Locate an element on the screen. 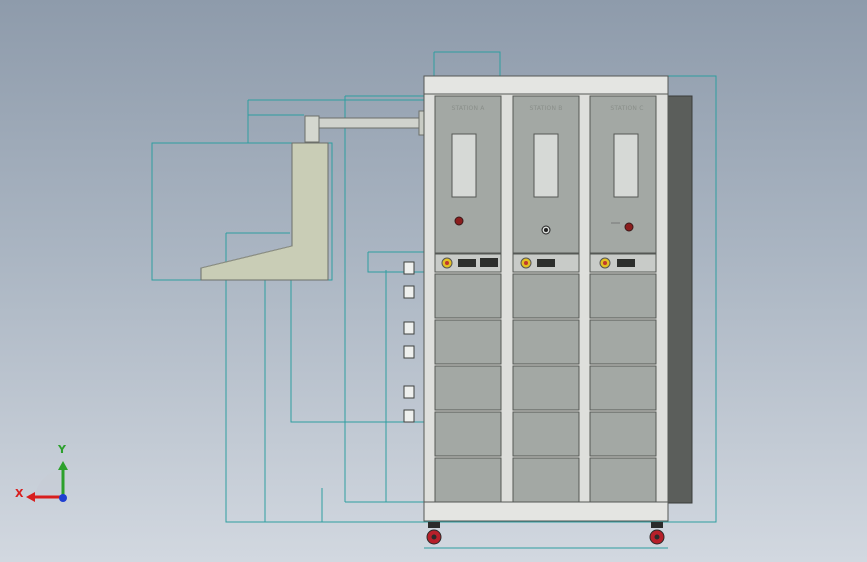 This screenshot has height=562, width=867. caster-left is located at coordinates (434, 533).